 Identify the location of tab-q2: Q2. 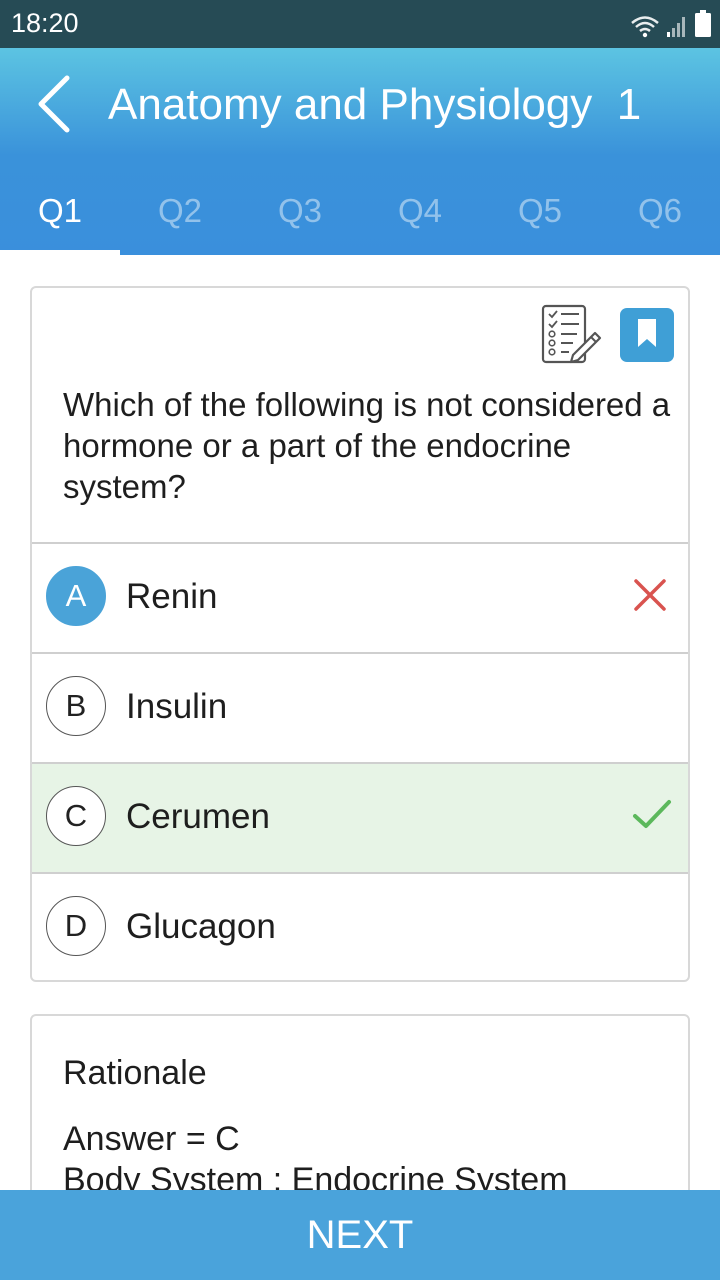
(180, 208).